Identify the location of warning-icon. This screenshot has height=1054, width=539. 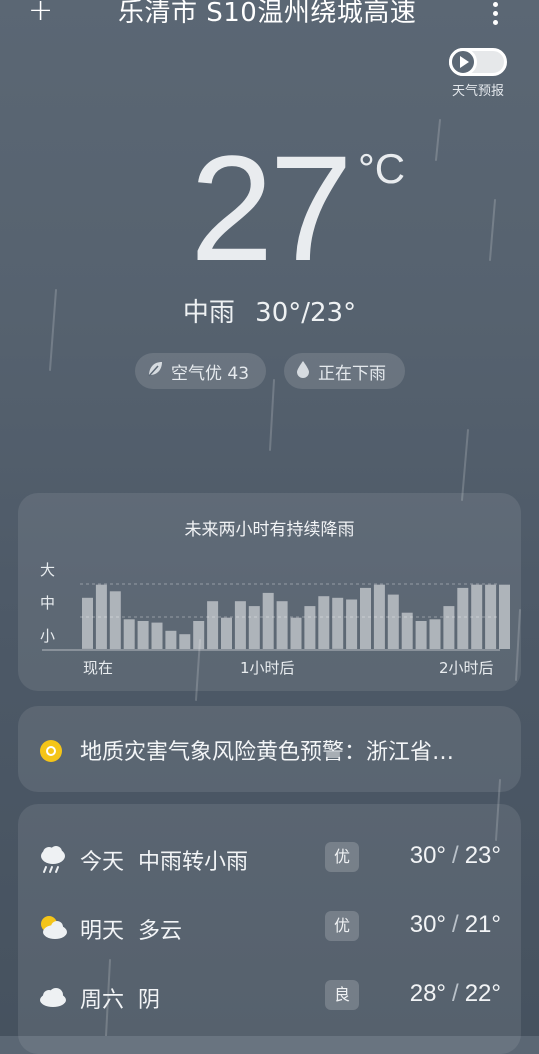
(51, 751).